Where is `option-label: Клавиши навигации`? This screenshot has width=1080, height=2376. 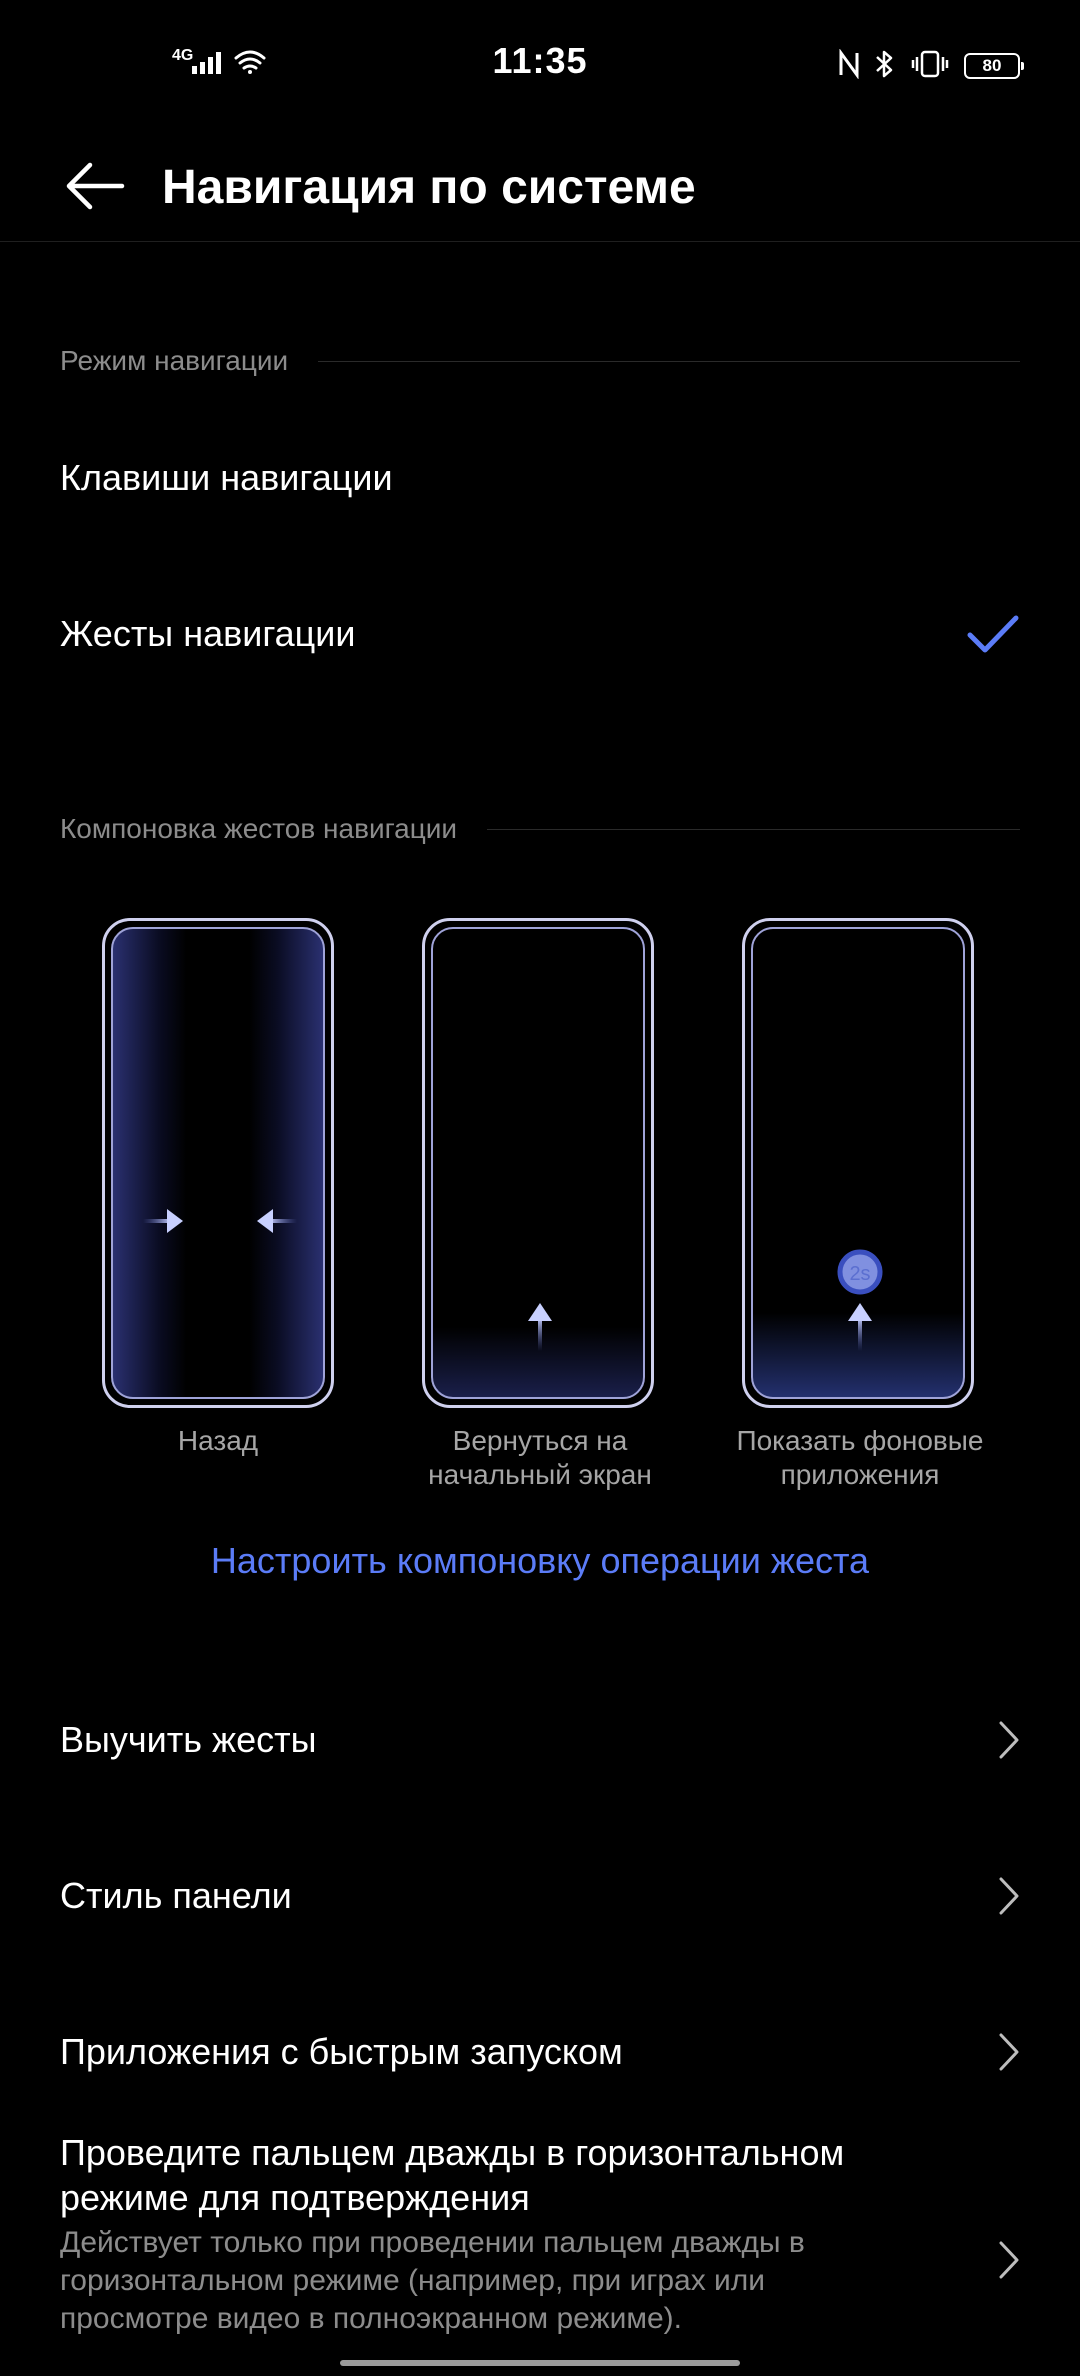
option-label: Клавиши навигации is located at coordinates (226, 477).